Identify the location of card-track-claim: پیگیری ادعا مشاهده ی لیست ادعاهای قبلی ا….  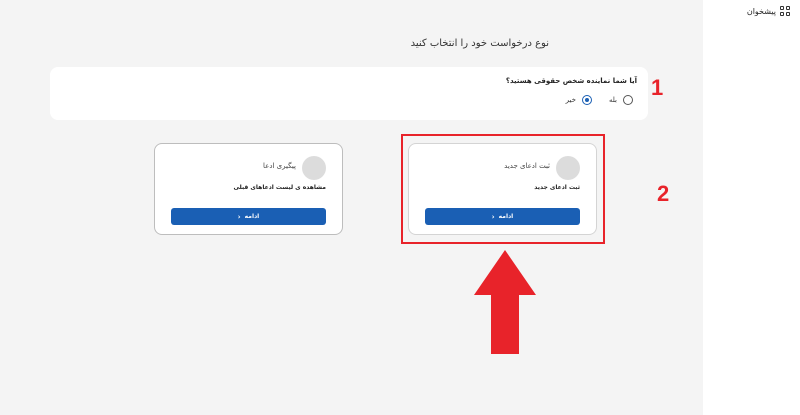
(248, 189).